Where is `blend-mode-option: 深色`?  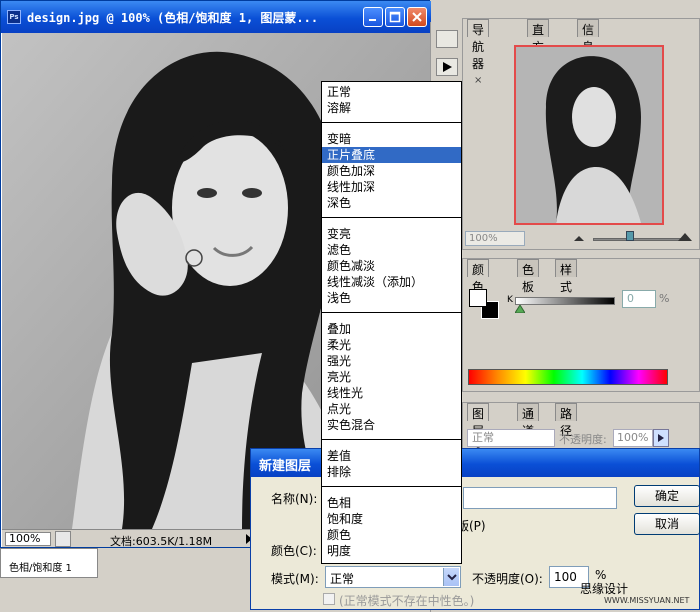 blend-mode-option: 深色 is located at coordinates (391, 203).